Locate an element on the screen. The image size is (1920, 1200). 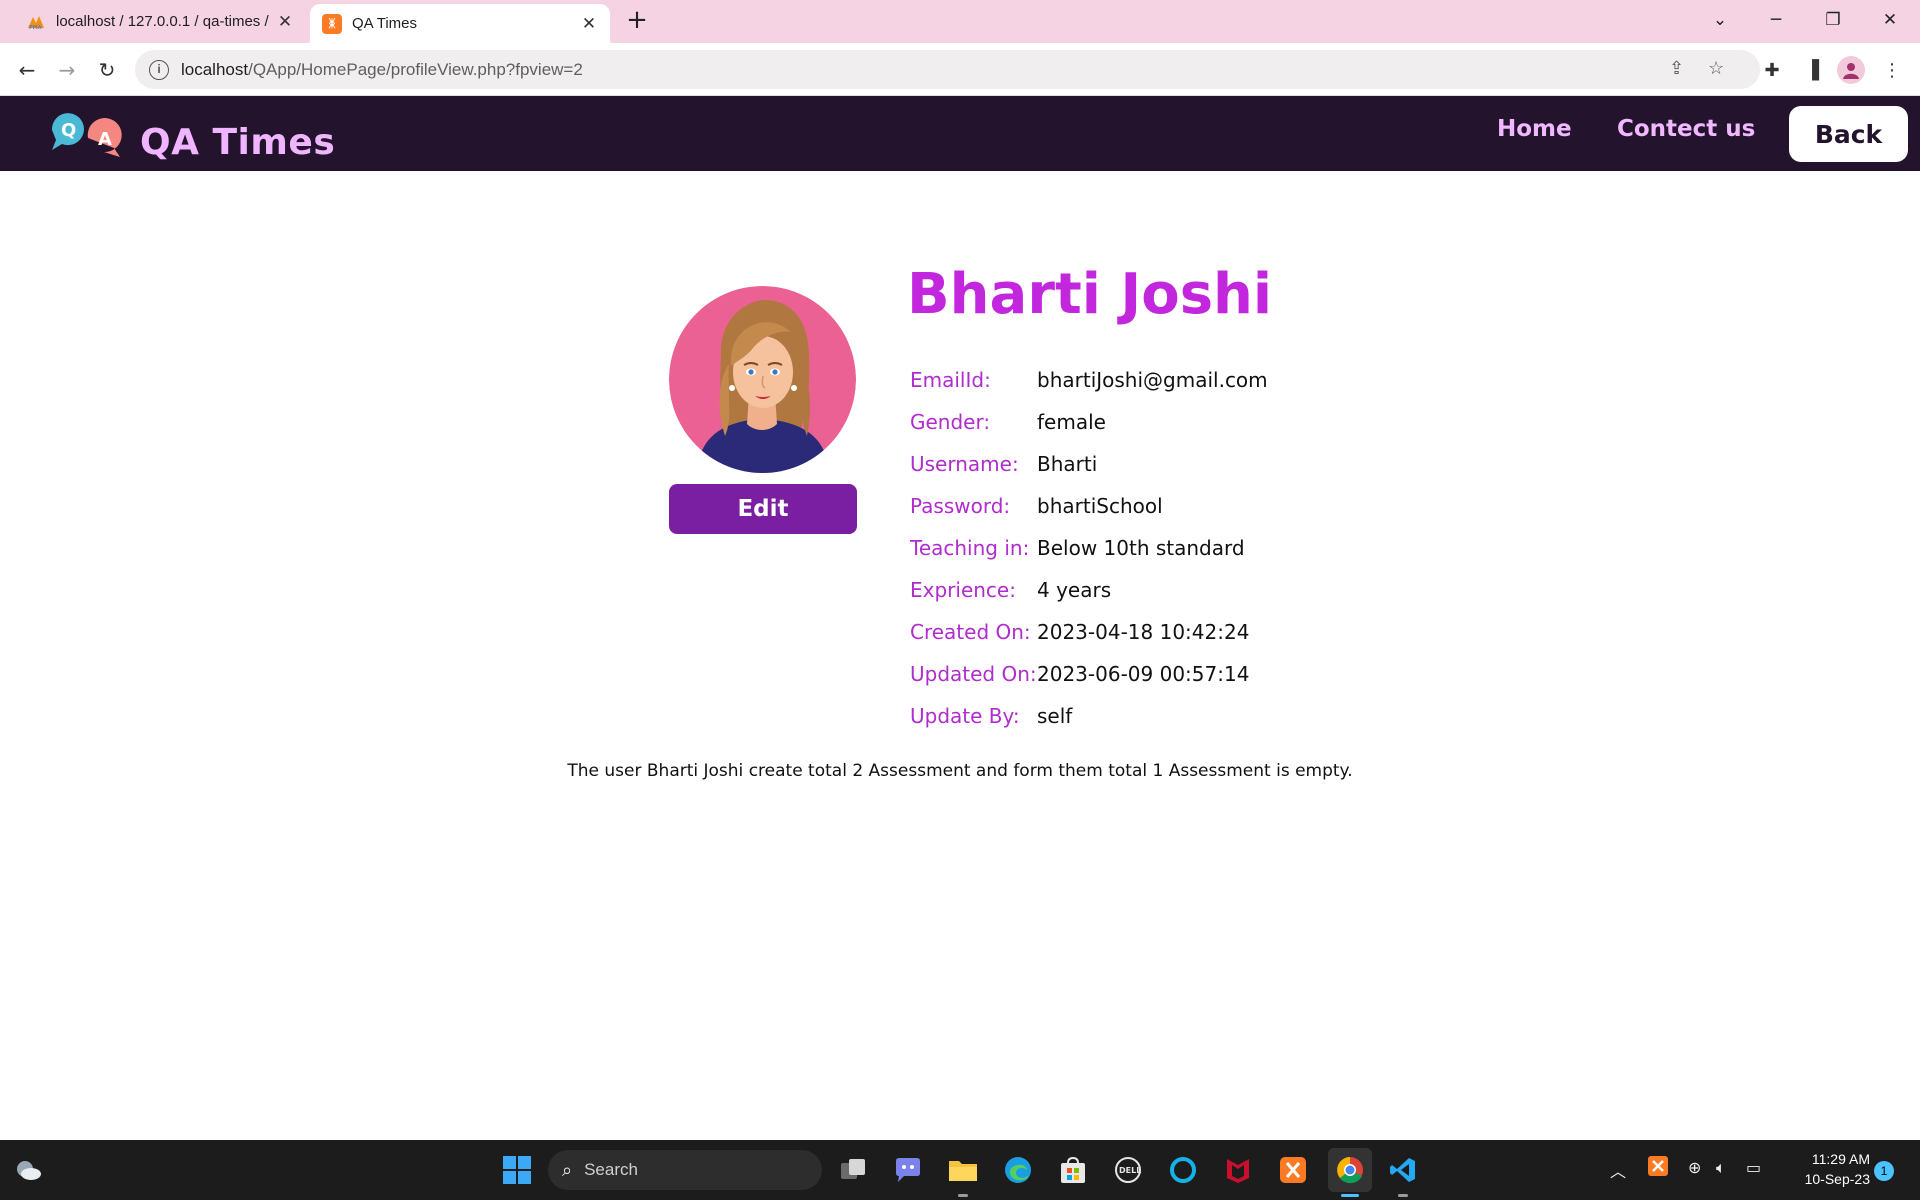
vscode-icon is located at coordinates (1403, 1170).